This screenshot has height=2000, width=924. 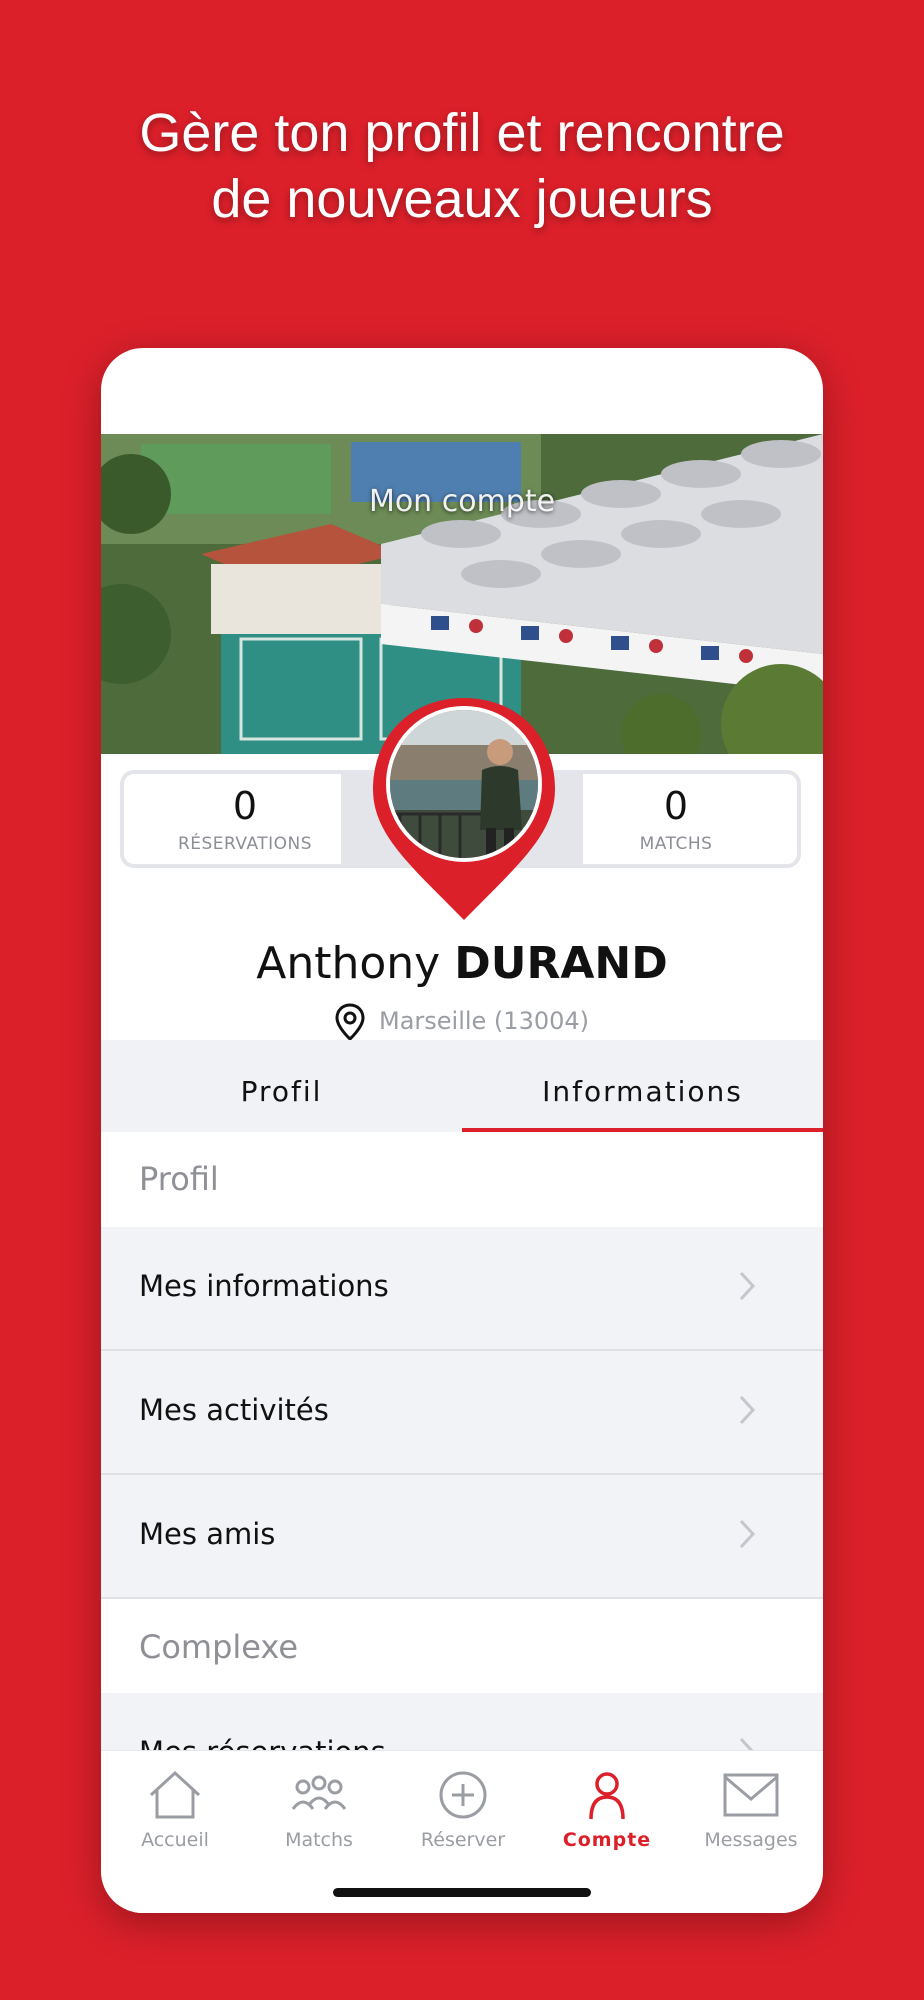 I want to click on home-icon, so click(x=175, y=1794).